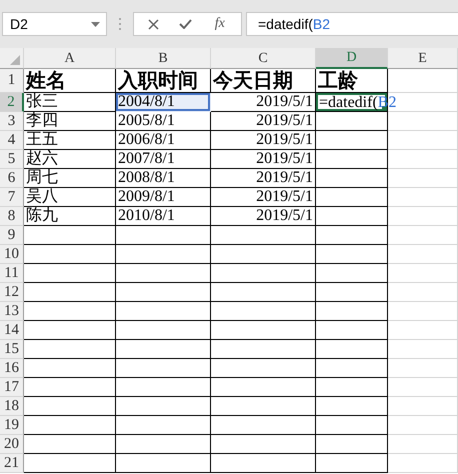 The height and width of the screenshot is (474, 458). Describe the element at coordinates (12, 235) in the screenshot. I see `row-header: 9` at that location.